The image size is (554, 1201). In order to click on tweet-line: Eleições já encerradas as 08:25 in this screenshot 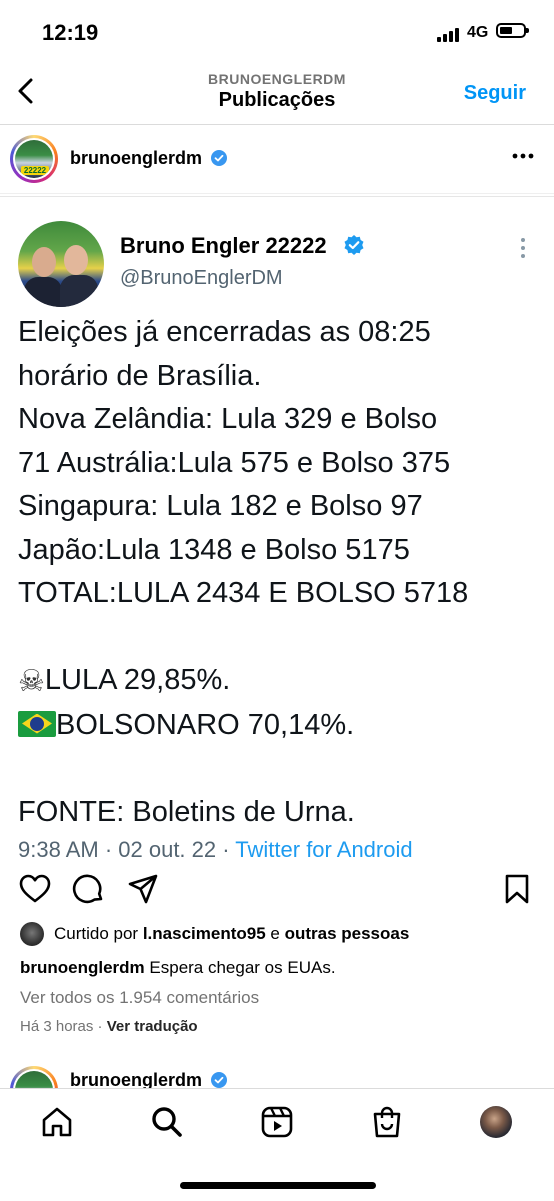, I will do `click(224, 332)`.